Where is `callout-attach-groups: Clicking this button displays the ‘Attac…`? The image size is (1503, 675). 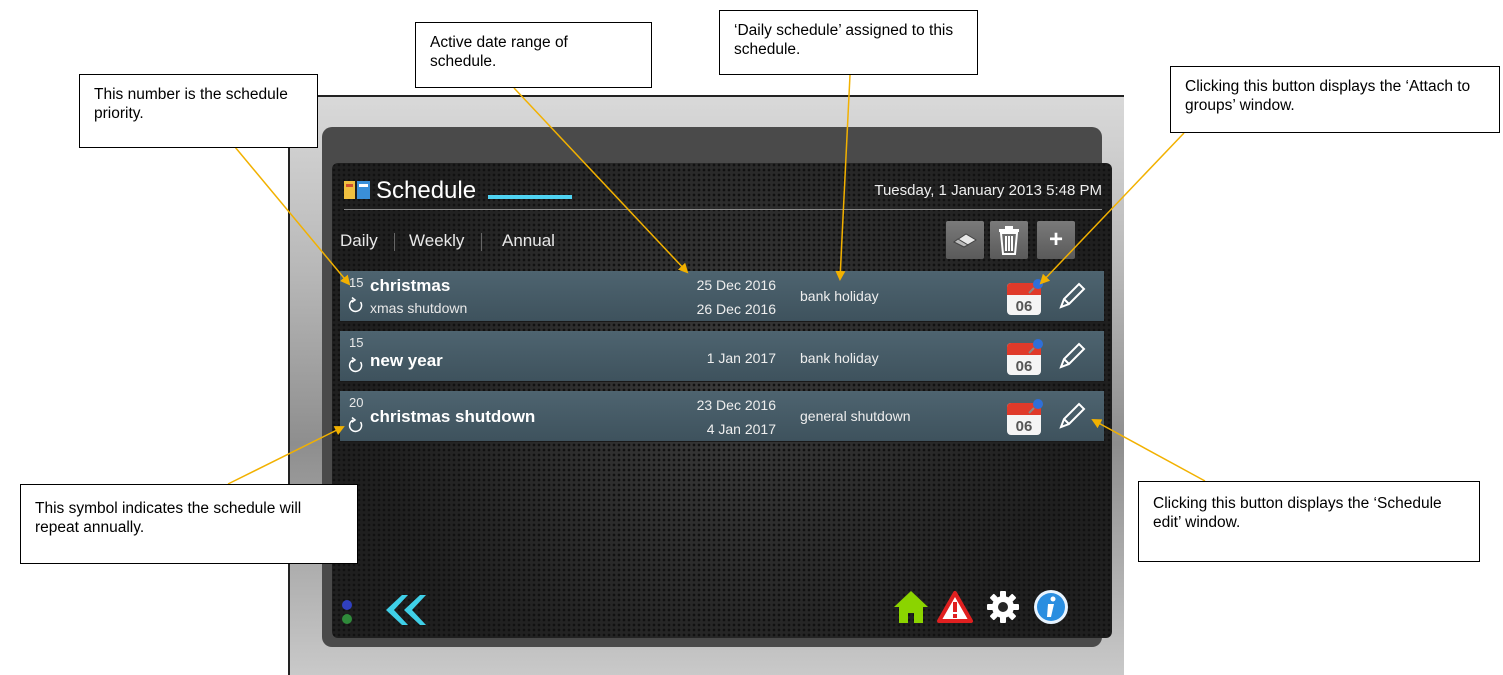
callout-attach-groups: Clicking this button displays the ‘Attac… is located at coordinates (1335, 99).